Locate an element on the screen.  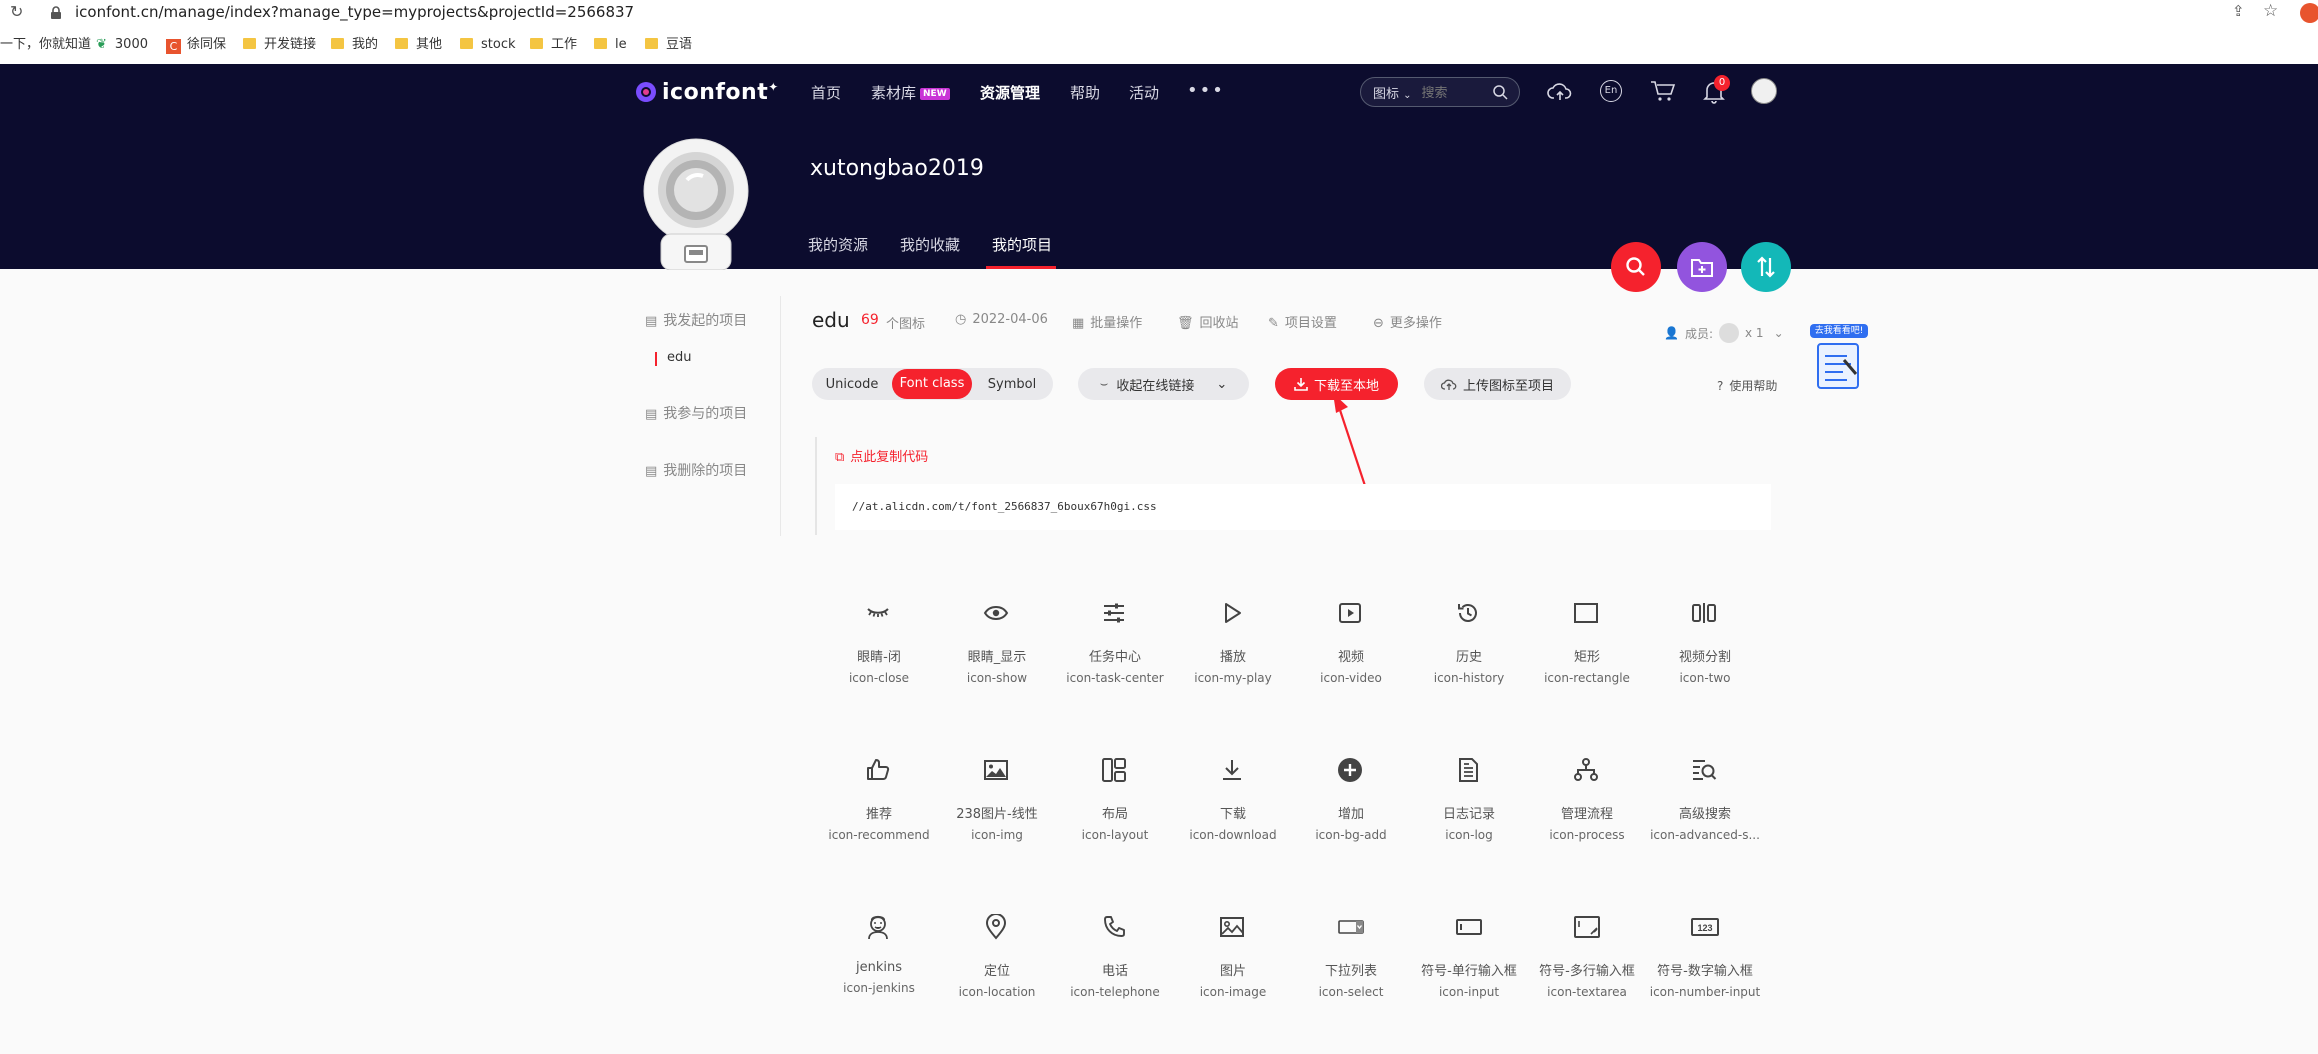
more-actions-button: ⊖ 更多操作 is located at coordinates (1407, 321).